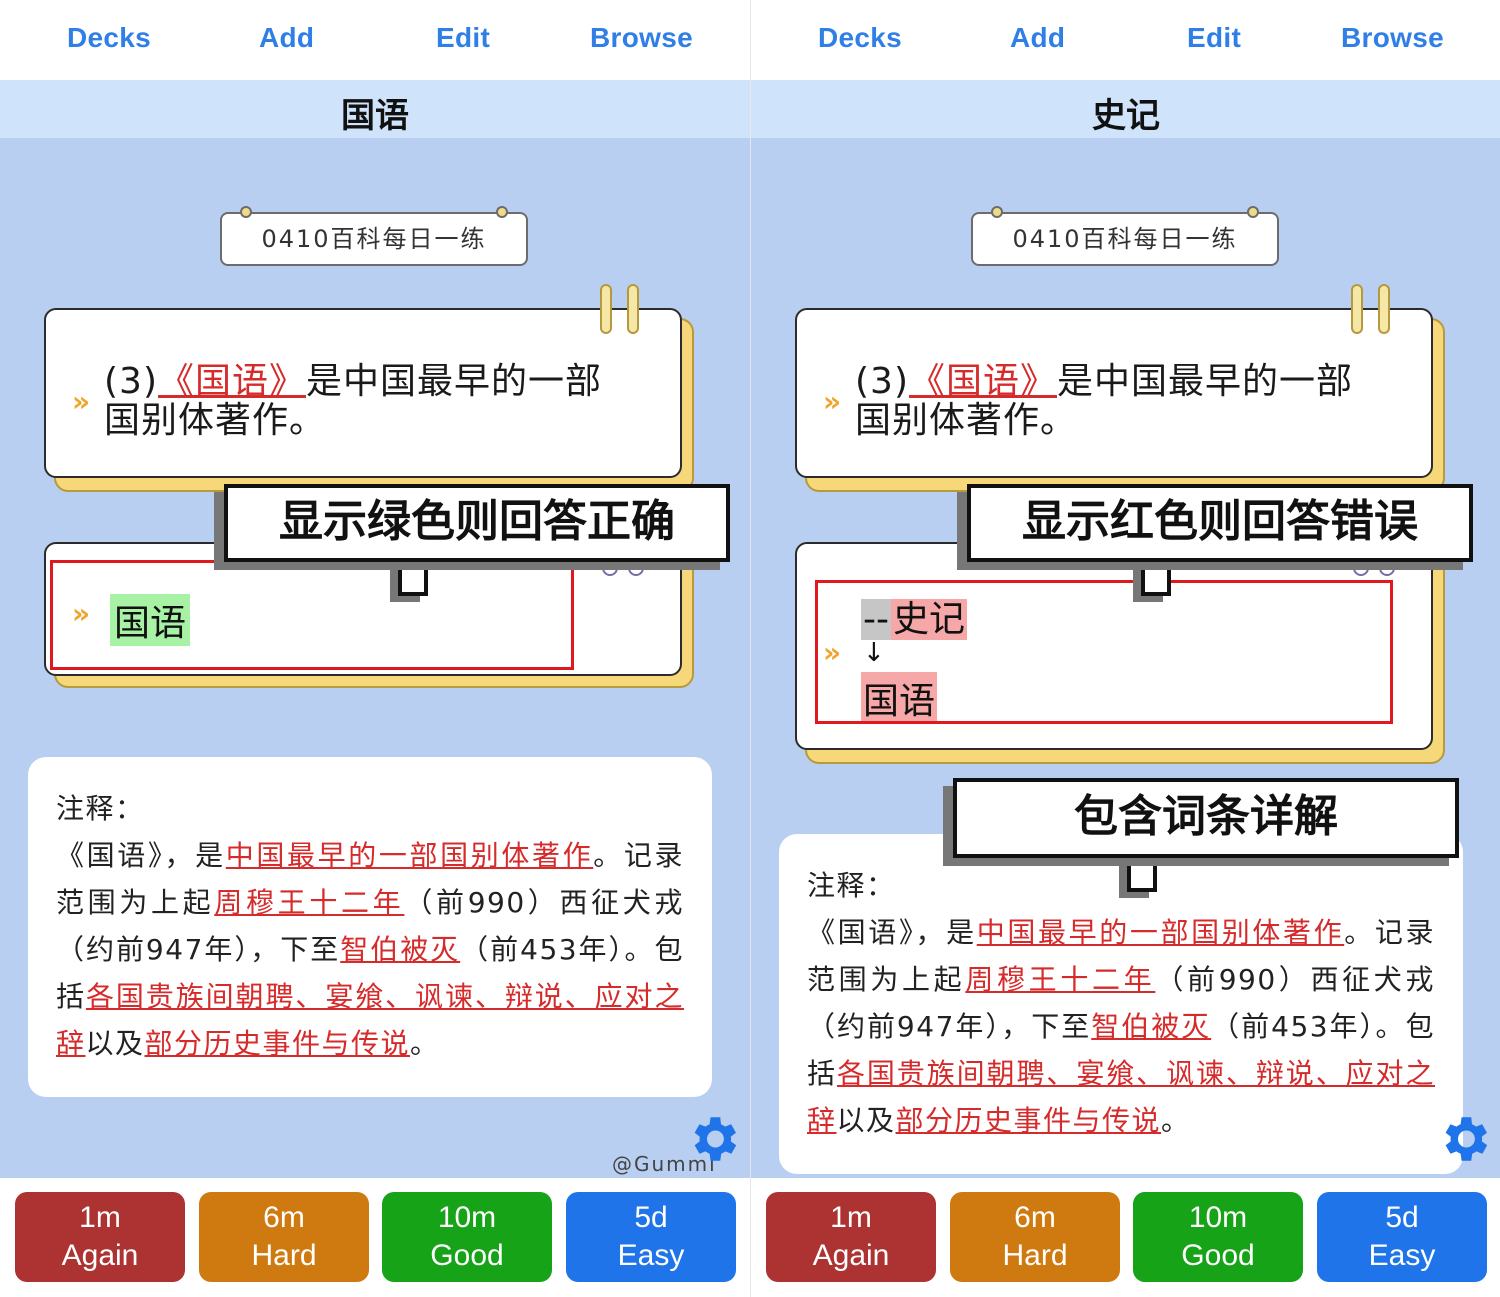 The height and width of the screenshot is (1297, 1500). What do you see at coordinates (1206, 818) in the screenshot?
I see `callout-detail: 包含词条详解` at bounding box center [1206, 818].